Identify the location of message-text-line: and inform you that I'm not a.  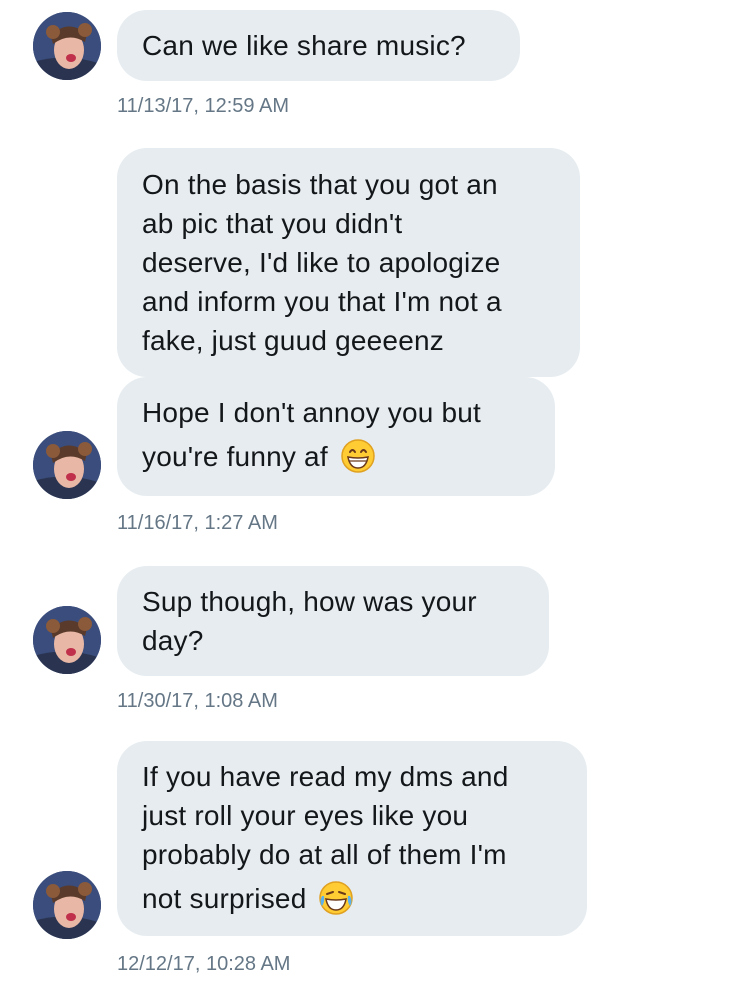
(322, 301).